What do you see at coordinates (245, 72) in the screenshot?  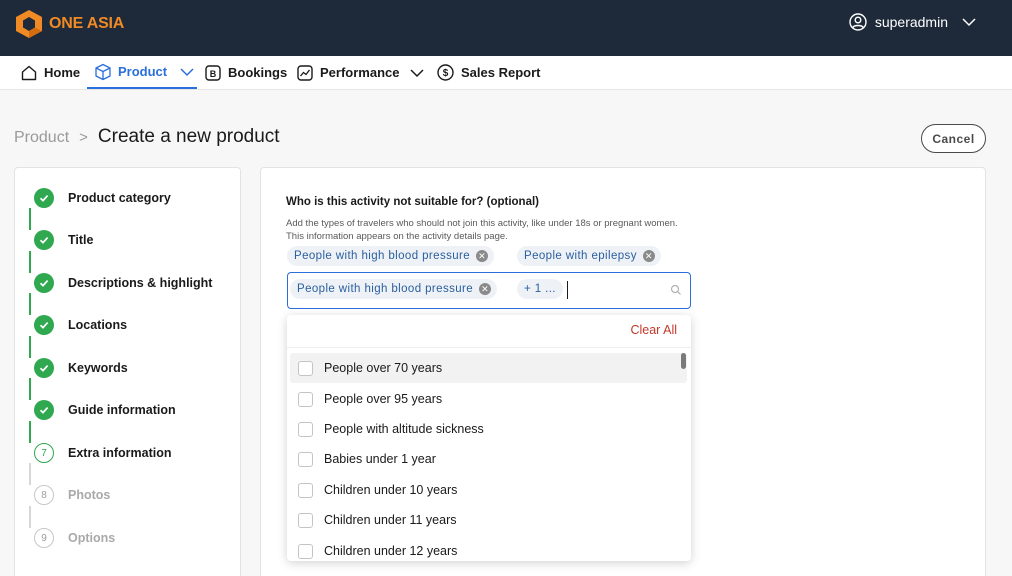 I see `nav-bookings: B Bookings` at bounding box center [245, 72].